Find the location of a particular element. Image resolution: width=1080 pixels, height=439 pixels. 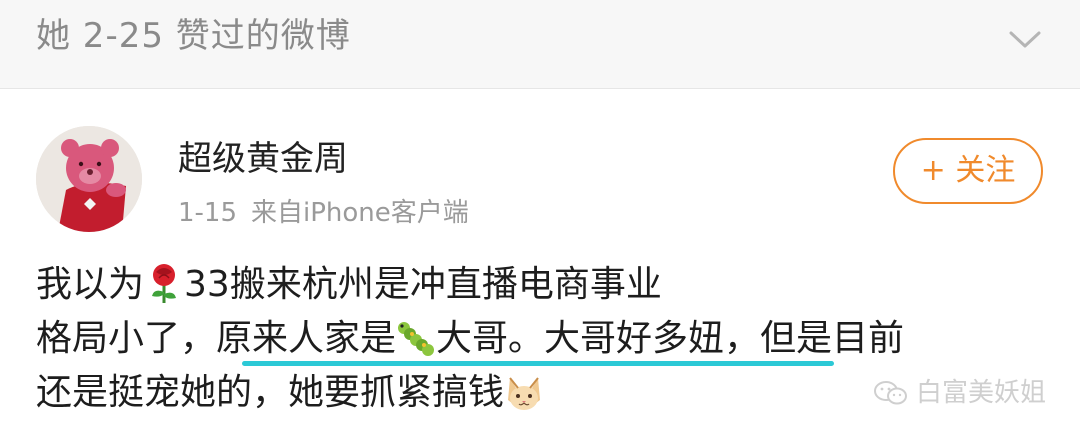

post-text: 我以为 is located at coordinates (90, 284).